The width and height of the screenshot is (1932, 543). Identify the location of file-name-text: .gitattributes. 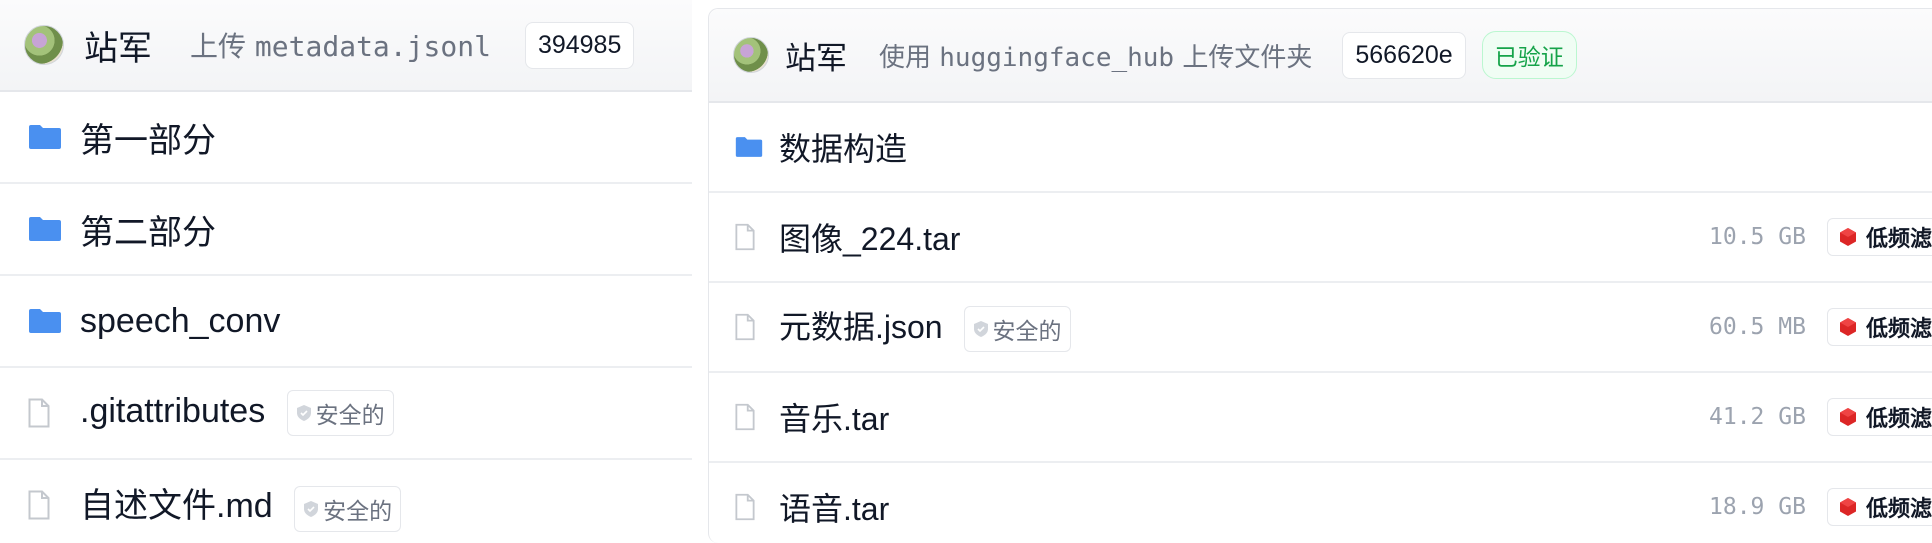
(173, 410).